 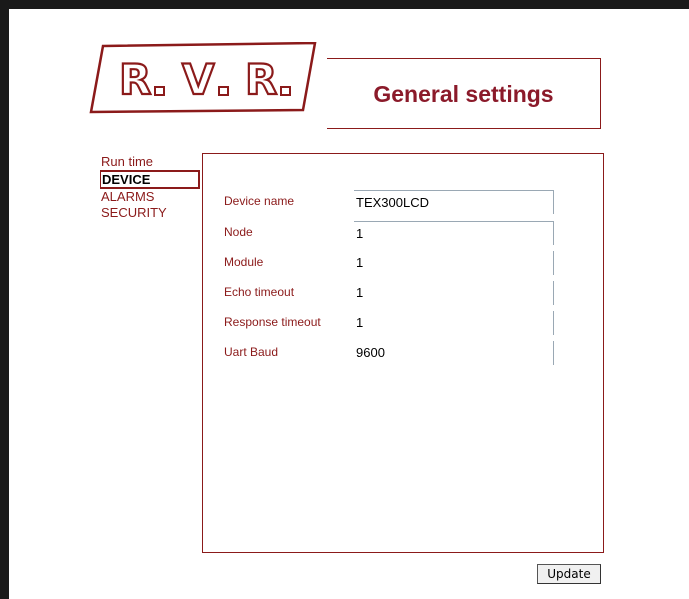 What do you see at coordinates (151, 213) in the screenshot?
I see `nav-item-security: SECURITY` at bounding box center [151, 213].